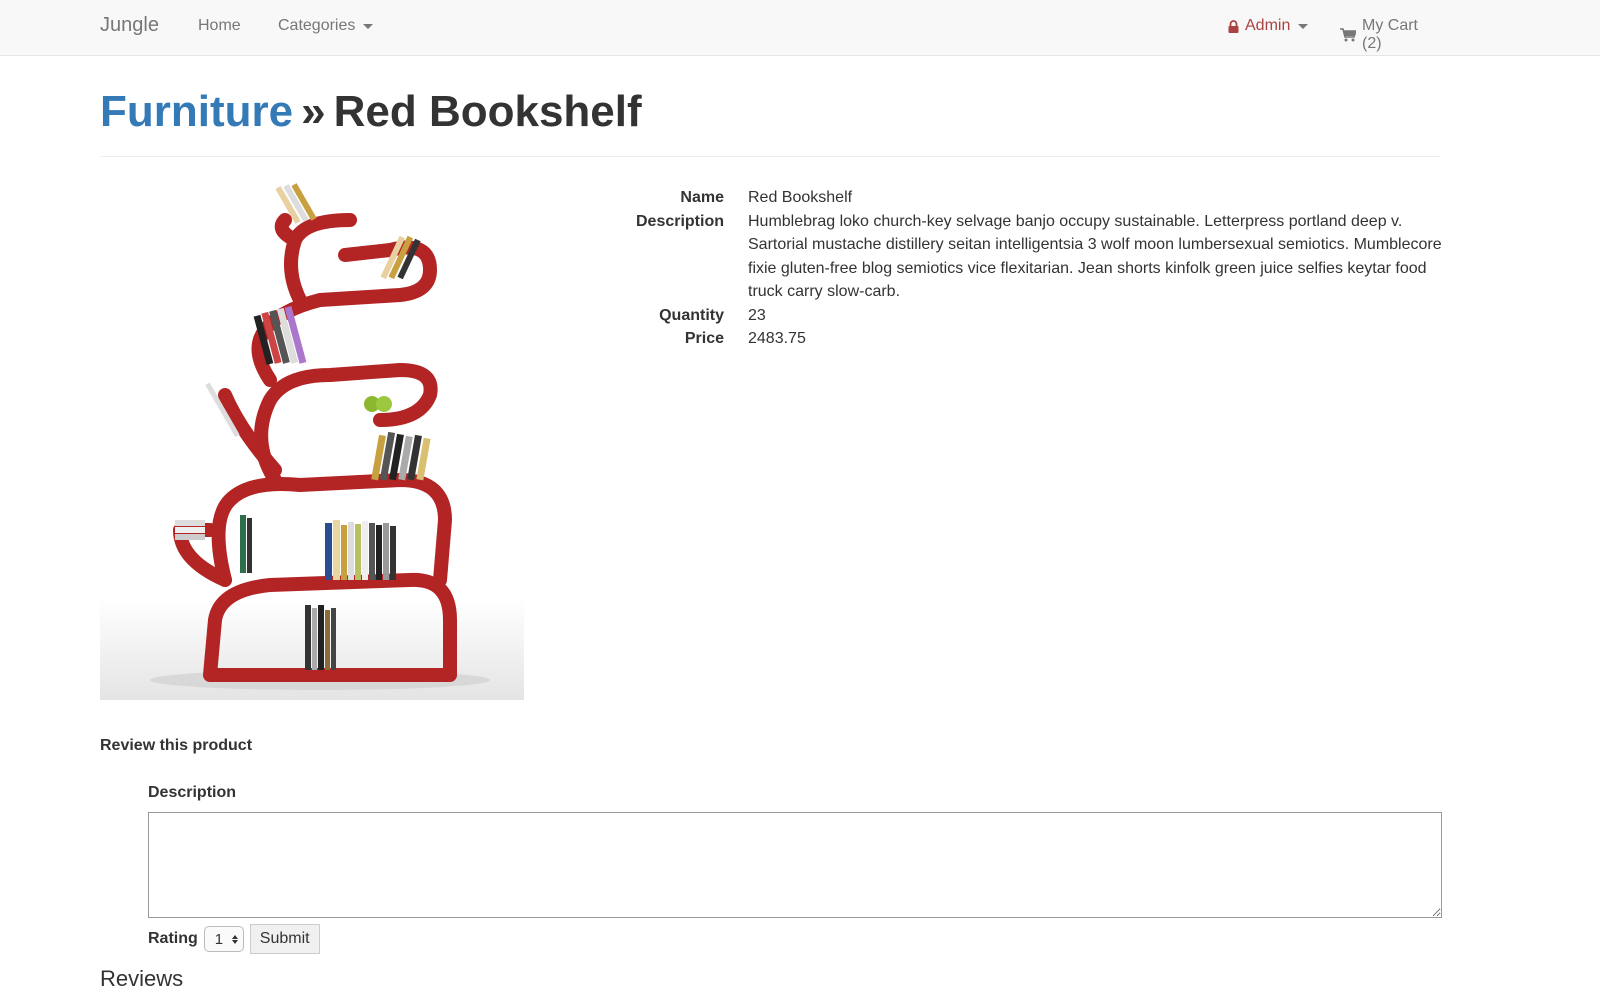 The image size is (1600, 1000). I want to click on rating-select: 1, so click(223, 939).